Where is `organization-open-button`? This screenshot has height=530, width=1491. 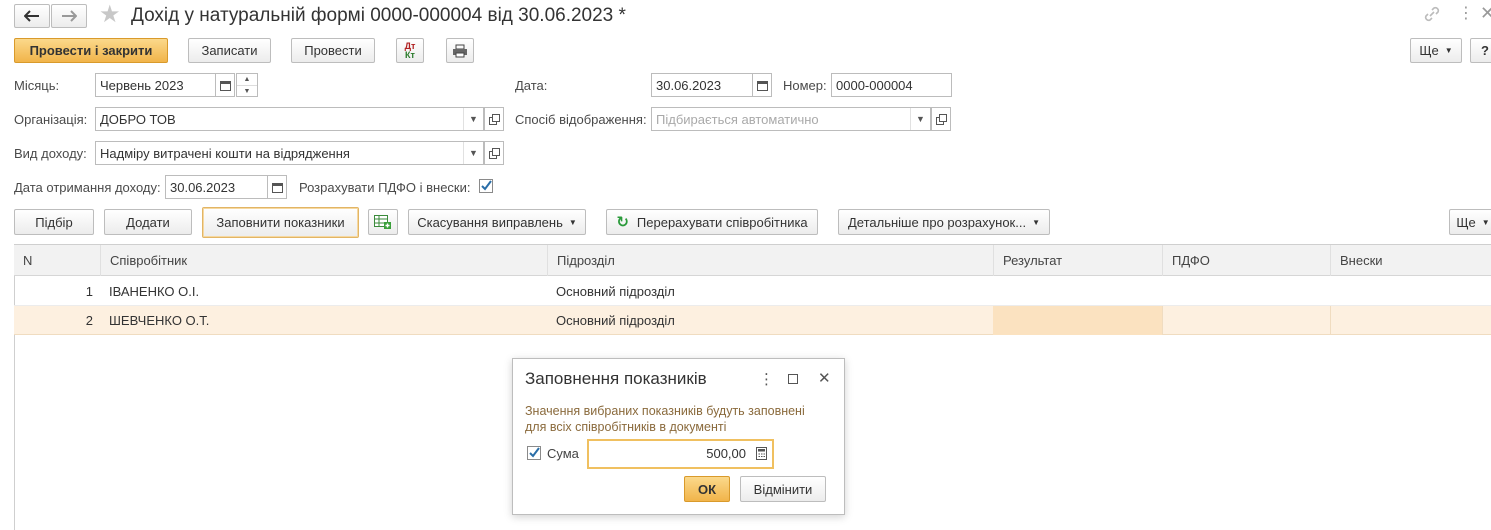 organization-open-button is located at coordinates (494, 119).